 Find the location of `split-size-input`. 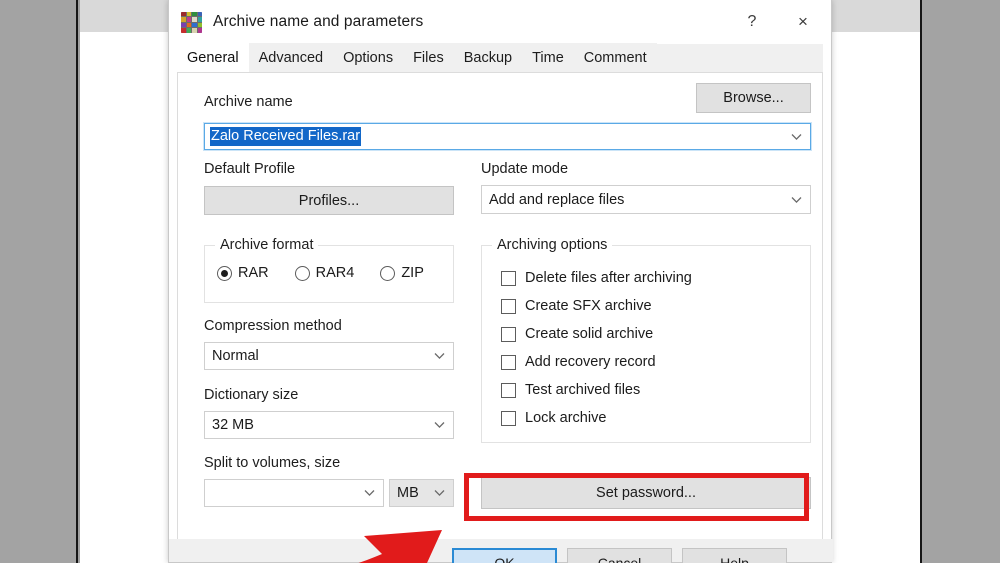

split-size-input is located at coordinates (294, 493).